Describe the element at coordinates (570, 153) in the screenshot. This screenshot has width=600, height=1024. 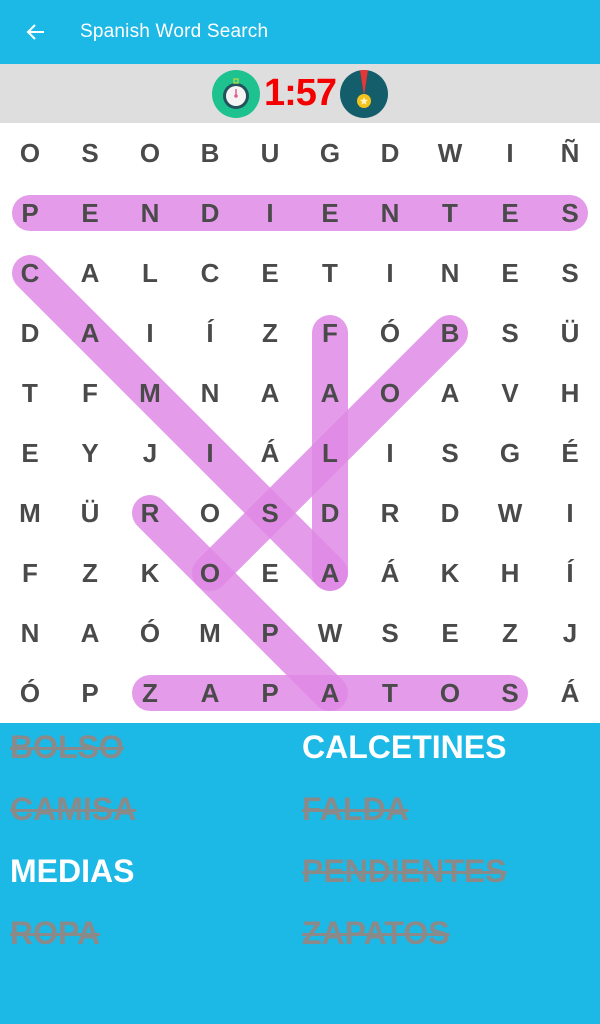
I see `grid-cell: Ñ` at that location.